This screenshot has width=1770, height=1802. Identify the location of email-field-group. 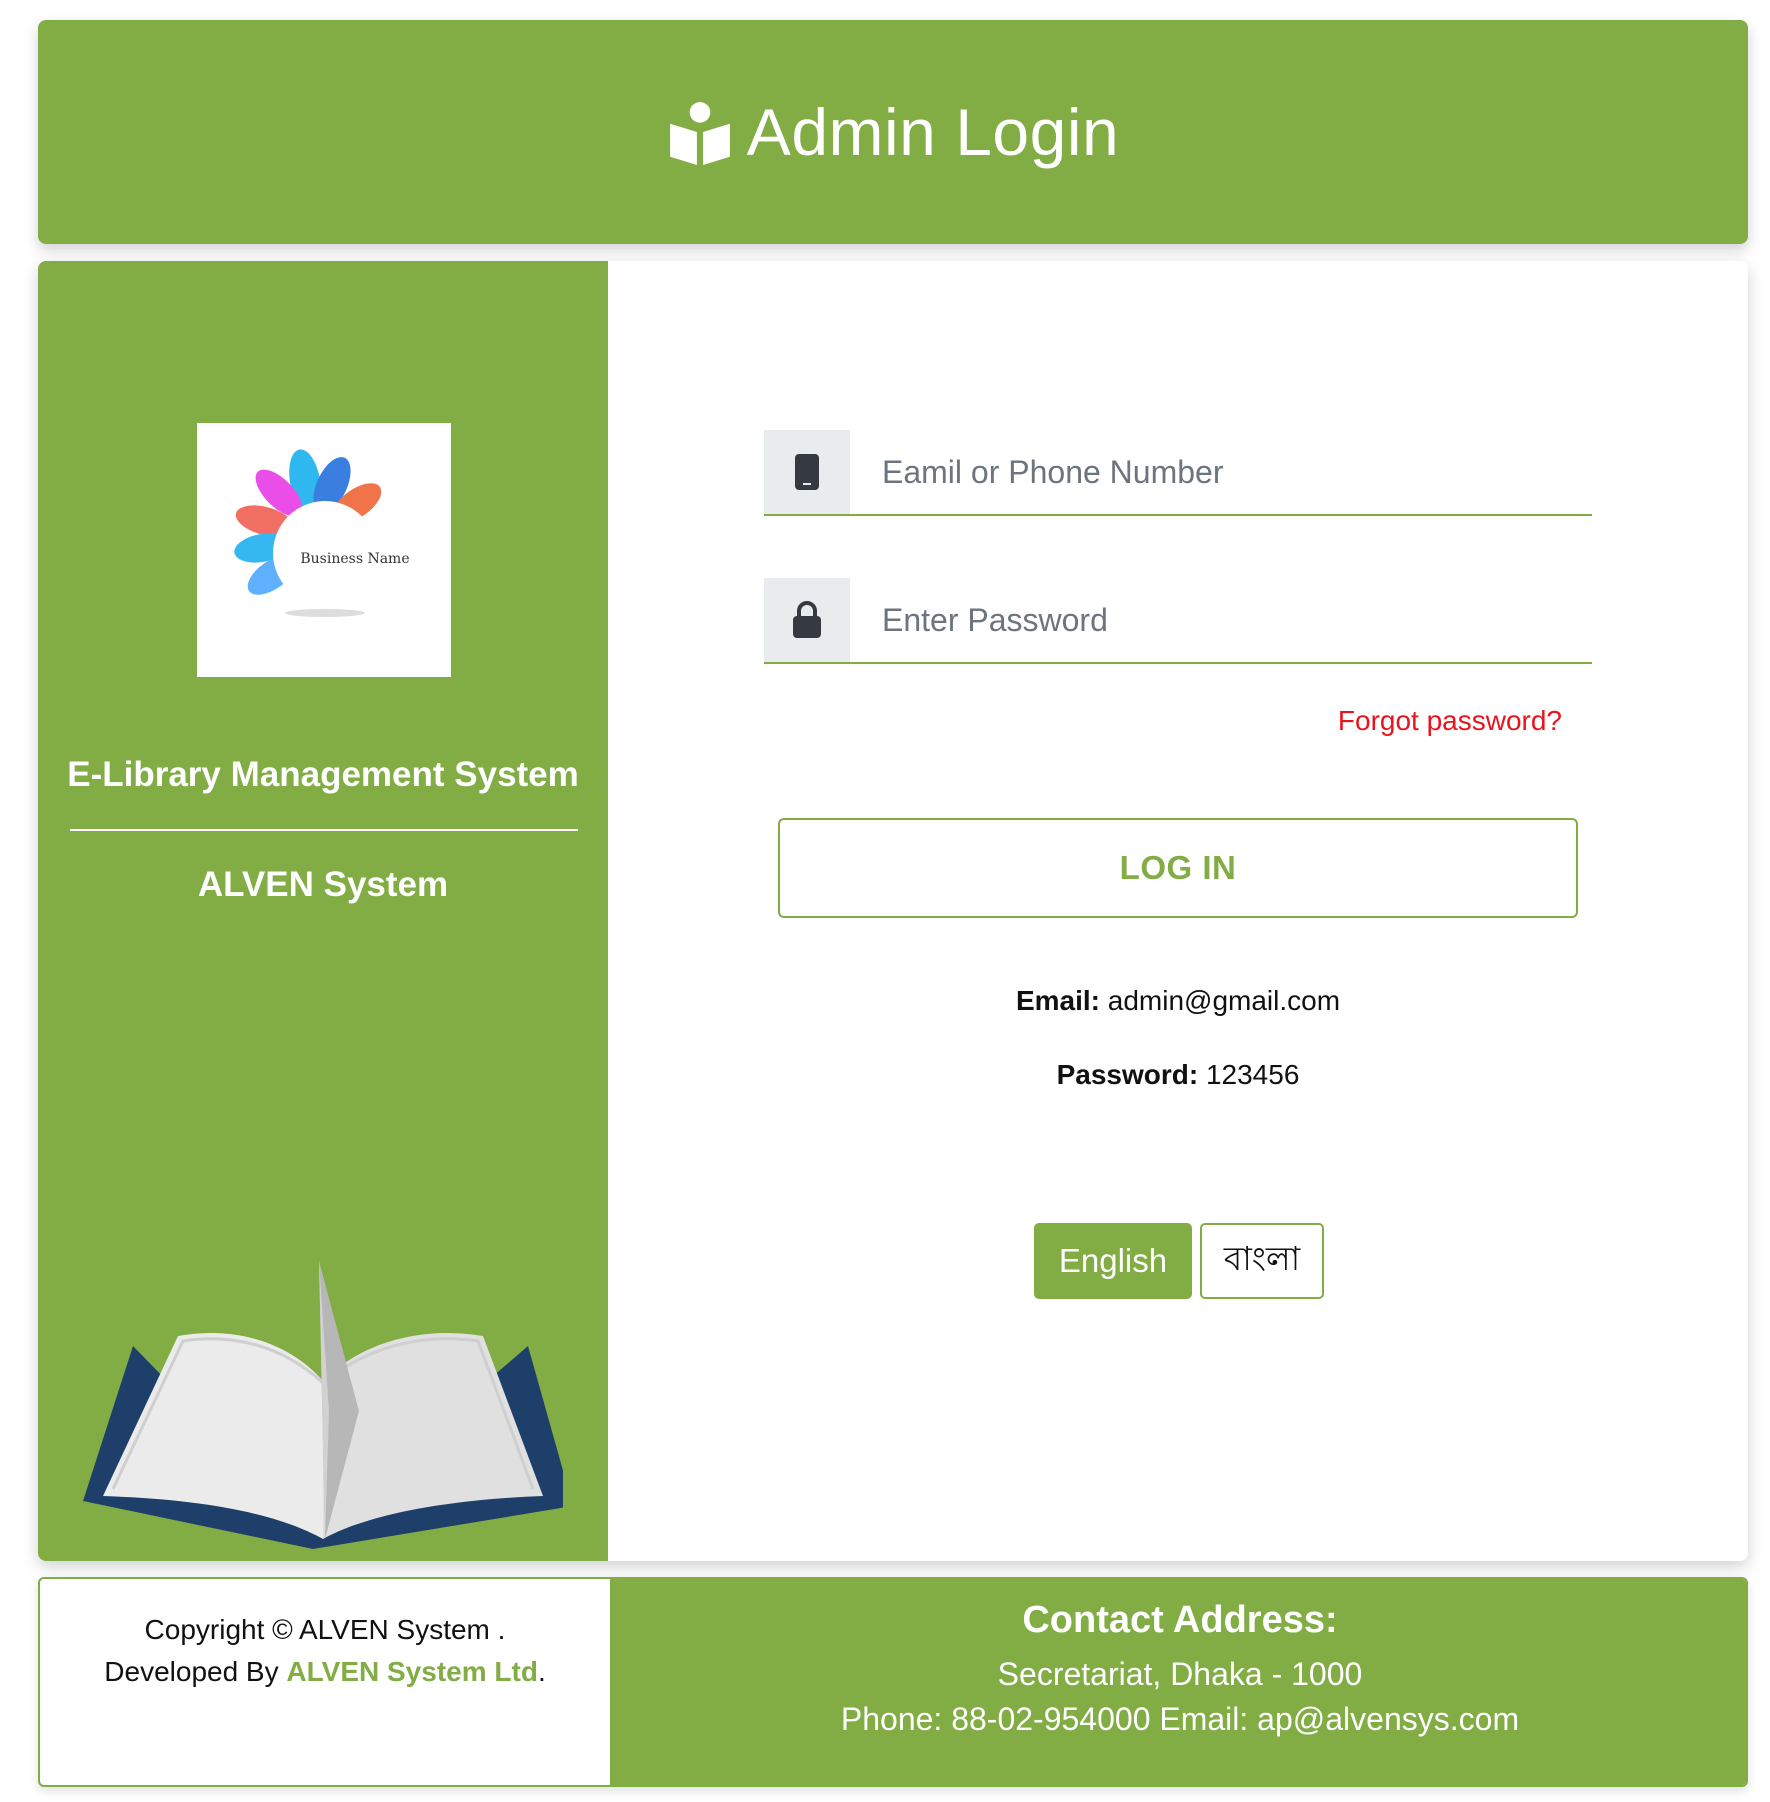
(1178, 473).